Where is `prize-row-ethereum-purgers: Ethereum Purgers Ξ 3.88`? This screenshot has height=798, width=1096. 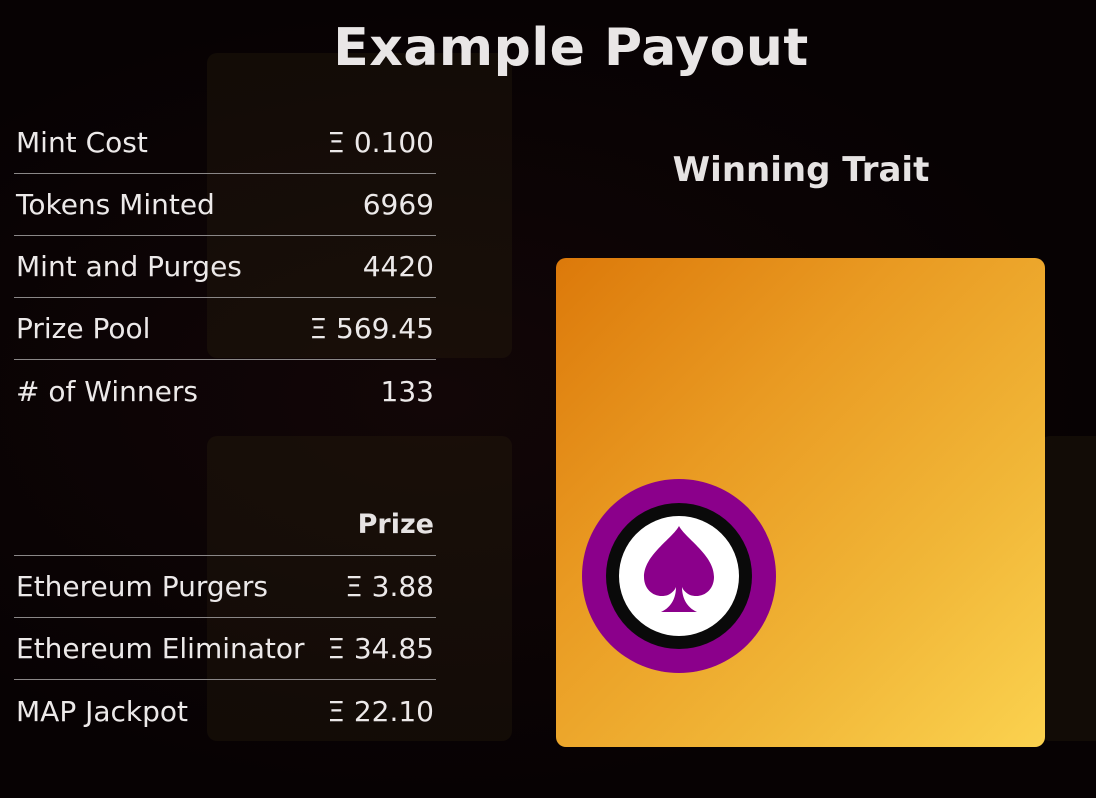 prize-row-ethereum-purgers: Ethereum Purgers Ξ 3.88 is located at coordinates (225, 587).